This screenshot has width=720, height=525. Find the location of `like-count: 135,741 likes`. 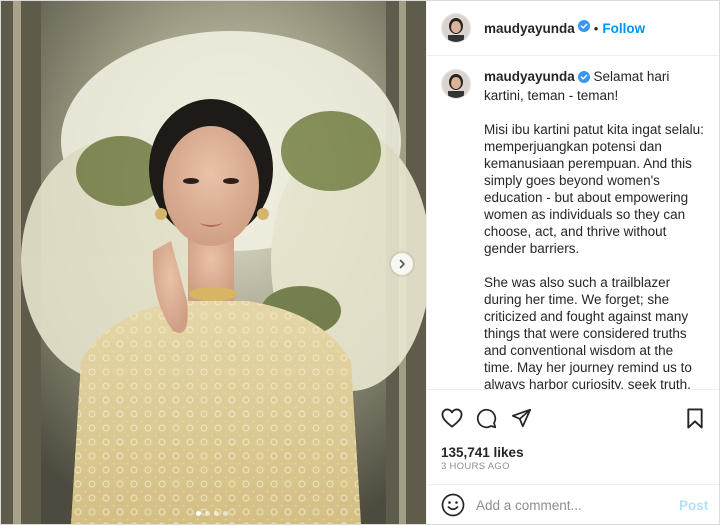

like-count: 135,741 likes is located at coordinates (482, 452).